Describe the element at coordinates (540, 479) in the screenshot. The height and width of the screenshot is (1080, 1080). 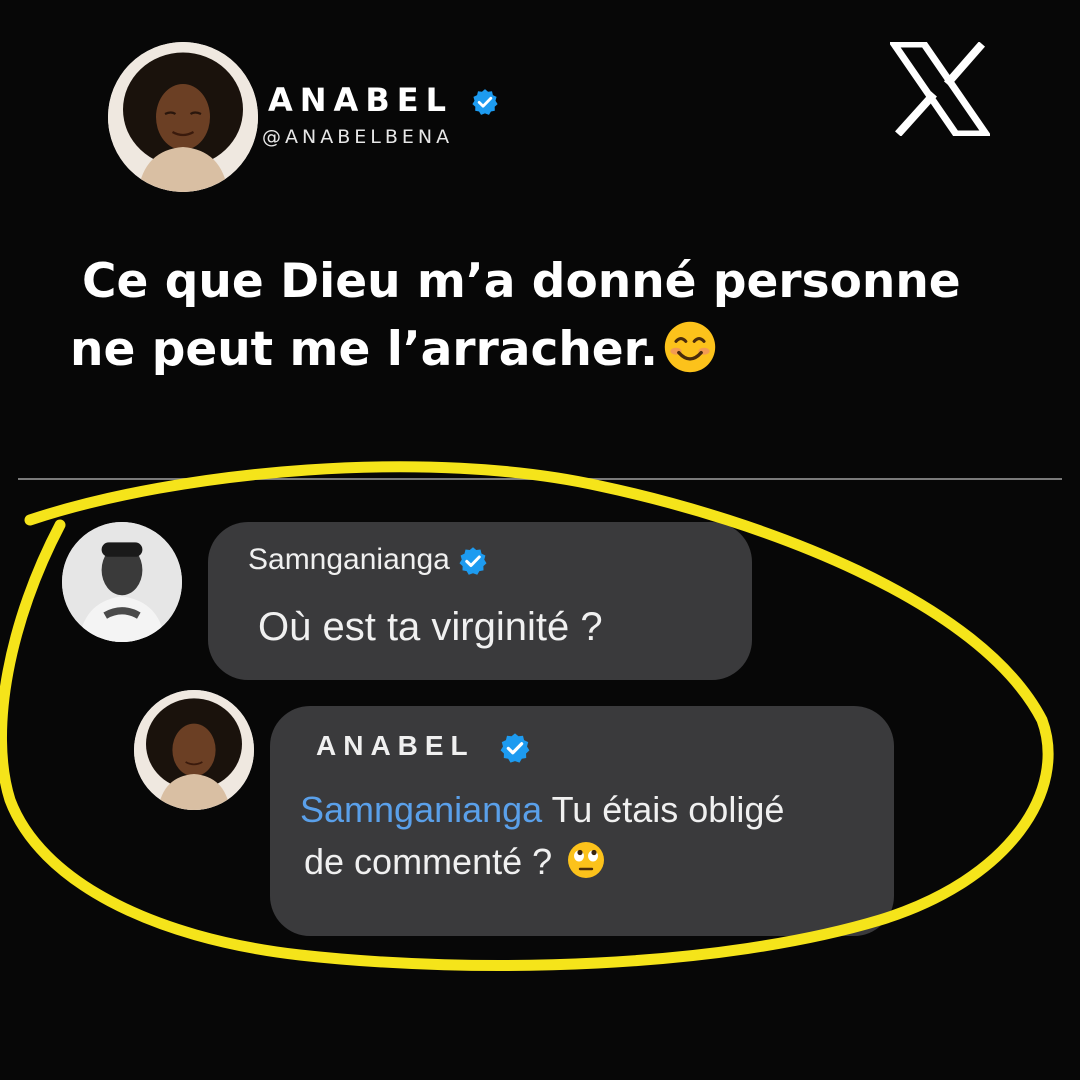
I see `divider` at that location.